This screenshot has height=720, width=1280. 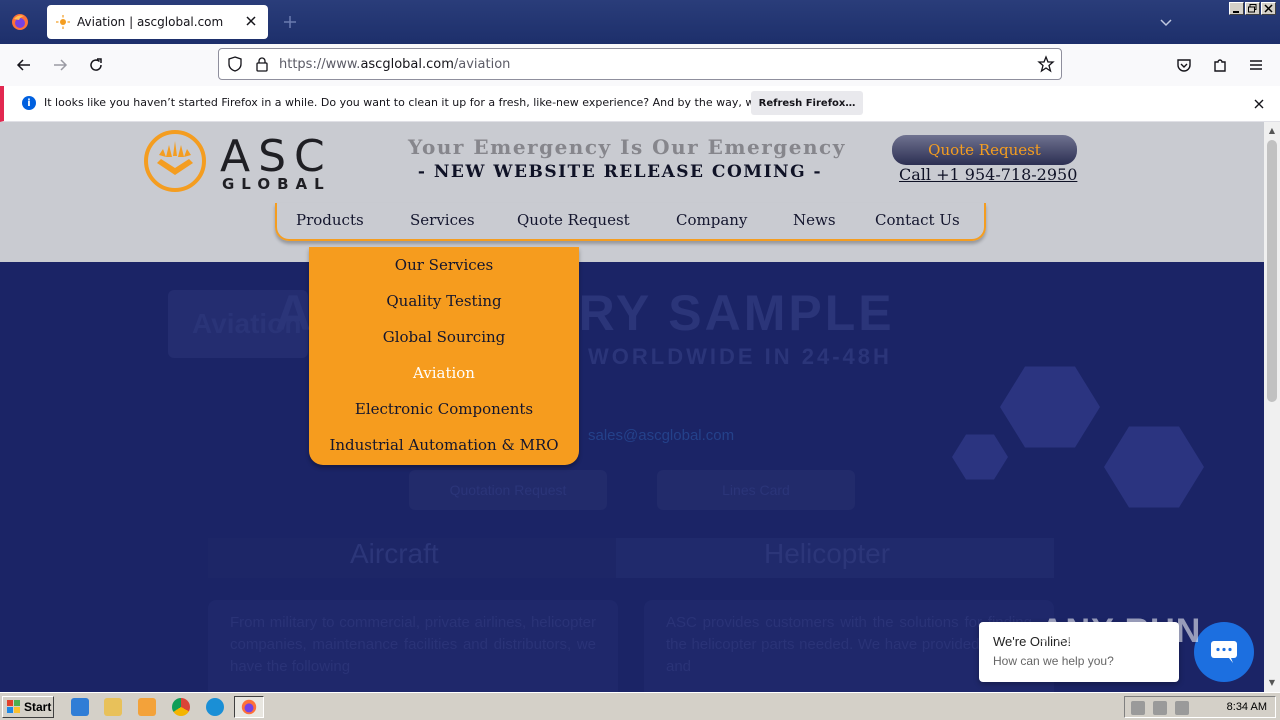 I want to click on firefox-icon, so click(x=20, y=22).